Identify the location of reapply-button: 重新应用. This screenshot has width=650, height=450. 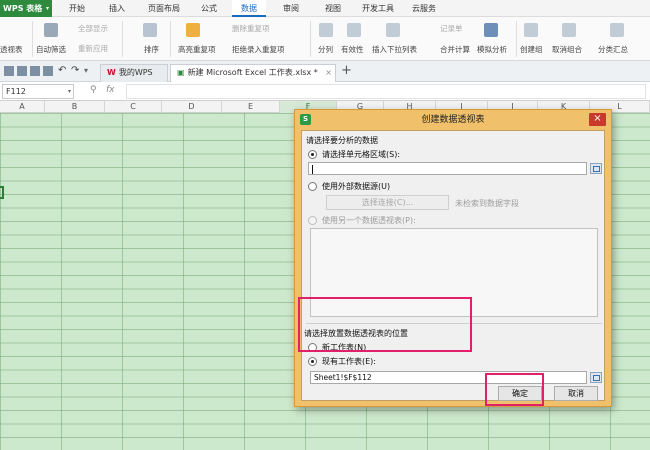
(93, 48).